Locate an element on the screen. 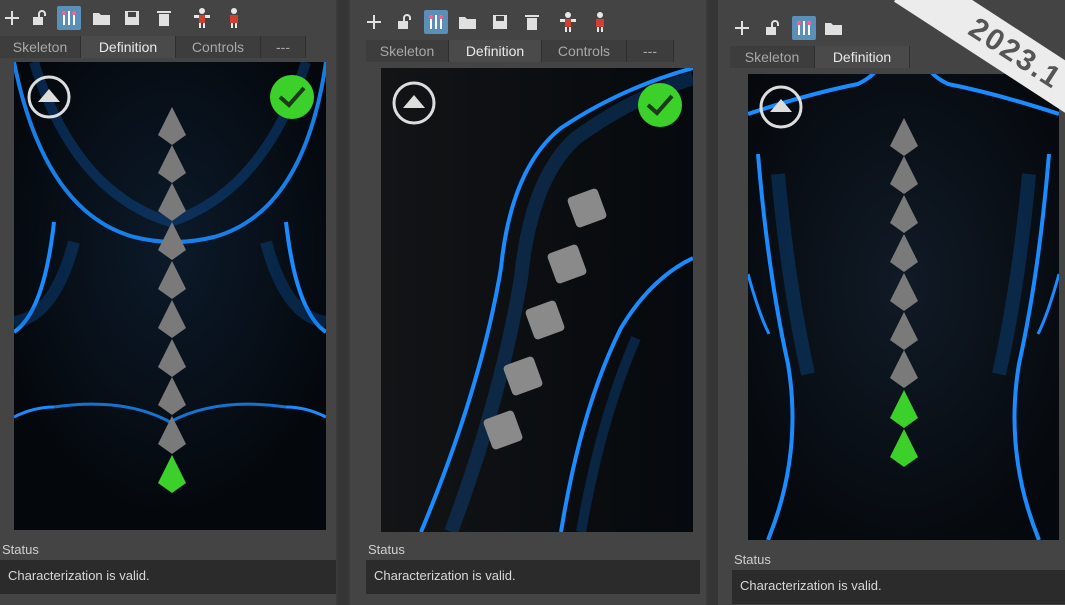  tab-bar: Skeleton Definition is located at coordinates (891, 57).